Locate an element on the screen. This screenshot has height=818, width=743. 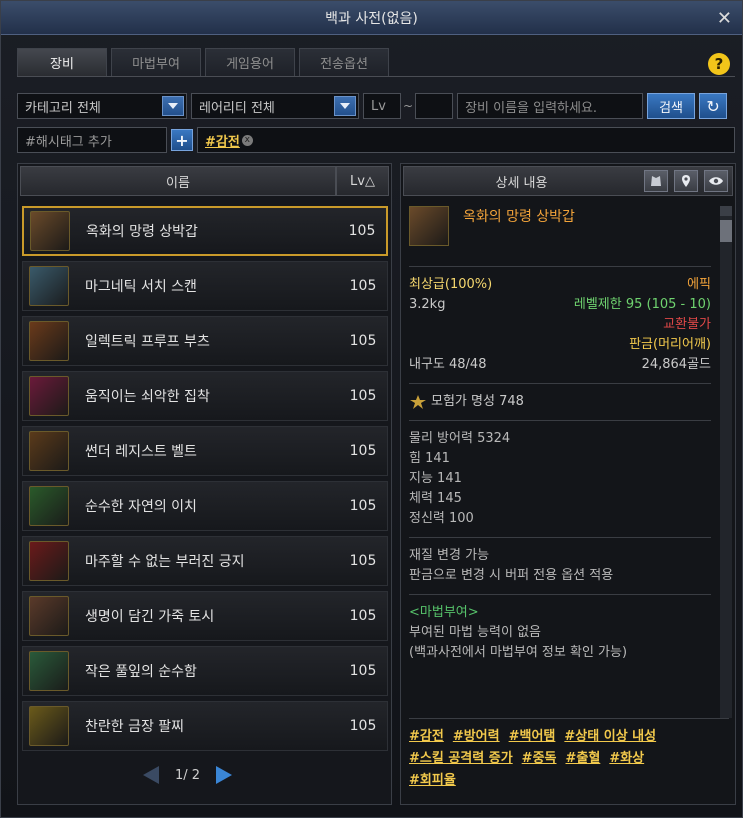
active-hashtag: #감전 is located at coordinates (222, 140).